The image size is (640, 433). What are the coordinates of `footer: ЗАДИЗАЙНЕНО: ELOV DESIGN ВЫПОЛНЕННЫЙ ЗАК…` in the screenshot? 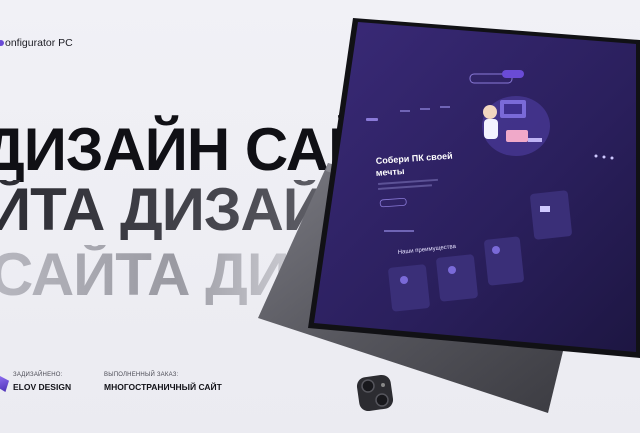 It's located at (320, 392).